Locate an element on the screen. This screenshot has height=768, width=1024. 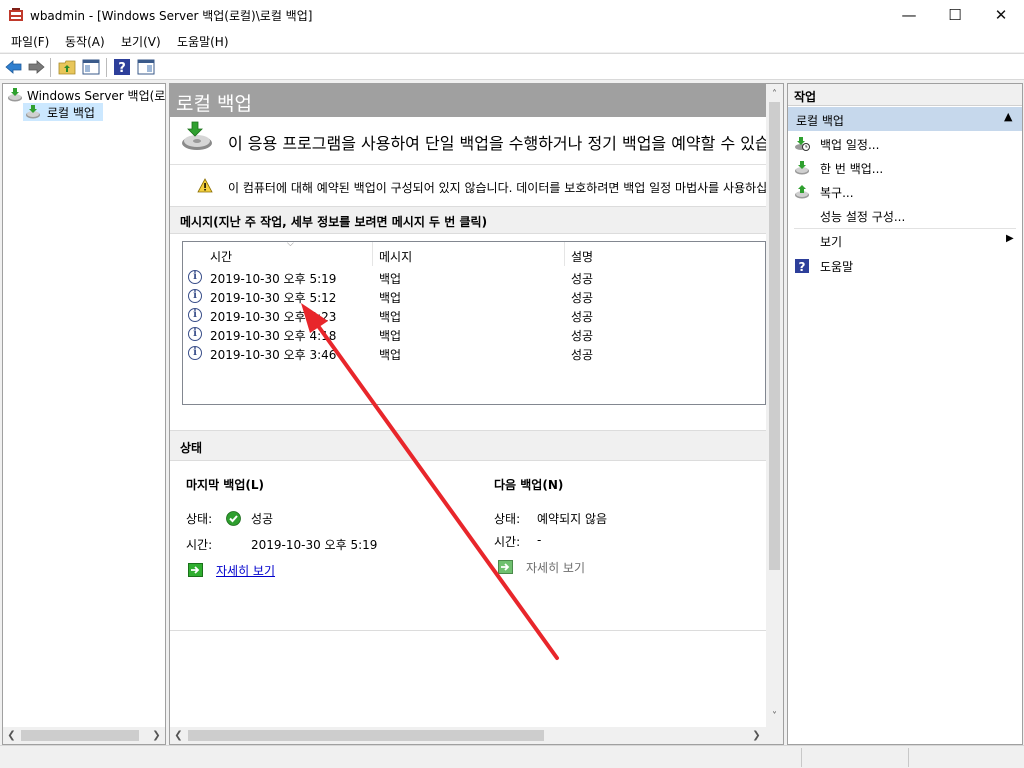
results-vertical-scrollbar: ˄ ˅ is located at coordinates (774, 405).